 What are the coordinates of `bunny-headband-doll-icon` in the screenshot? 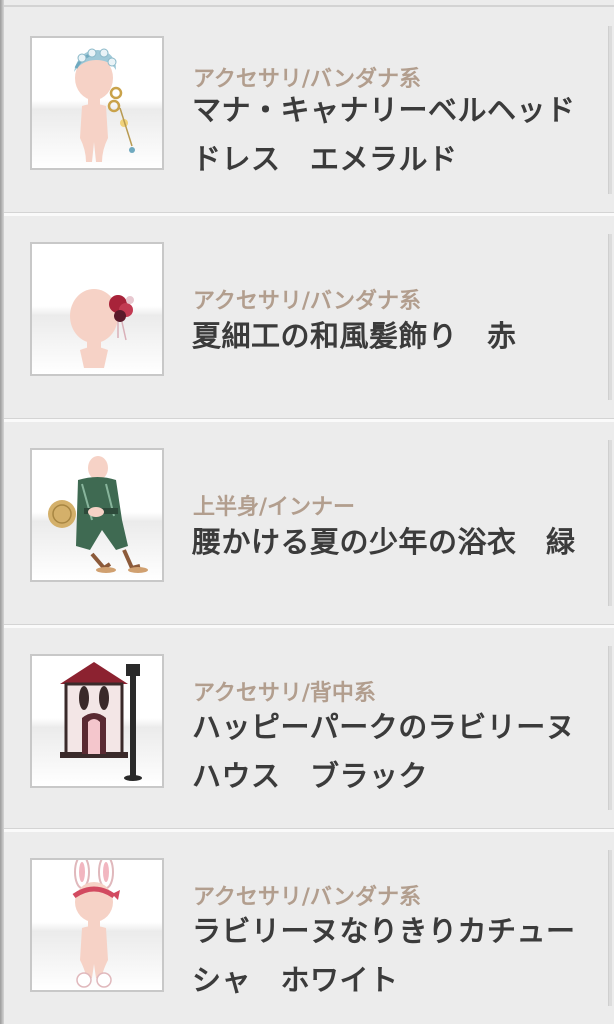 It's located at (96, 924).